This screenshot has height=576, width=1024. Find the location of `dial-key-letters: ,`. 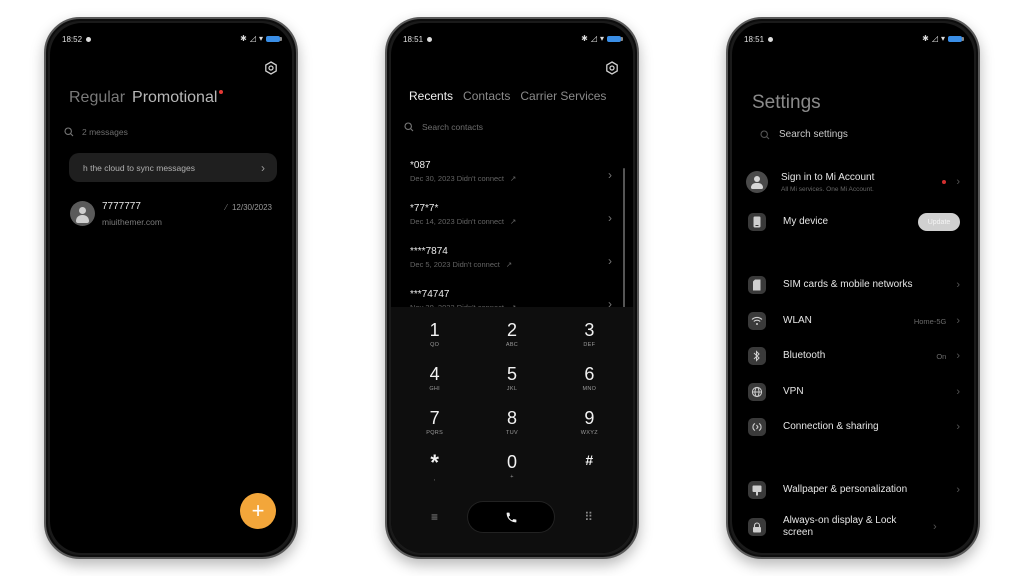

dial-key-letters: , is located at coordinates (434, 478).